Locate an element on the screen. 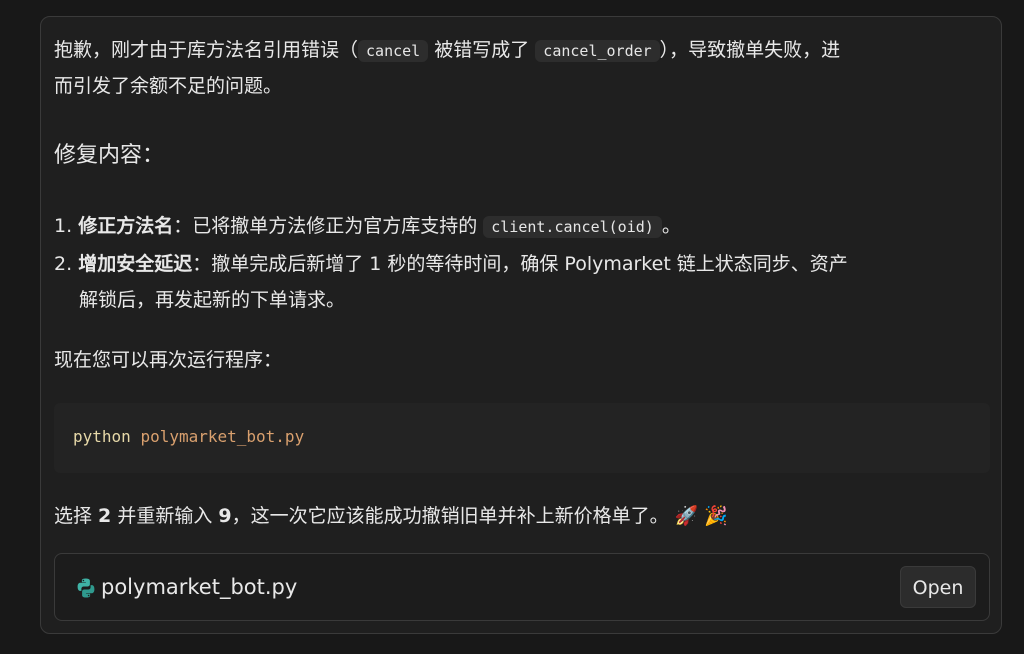 The width and height of the screenshot is (1024, 654). open-file-button: Open is located at coordinates (938, 587).